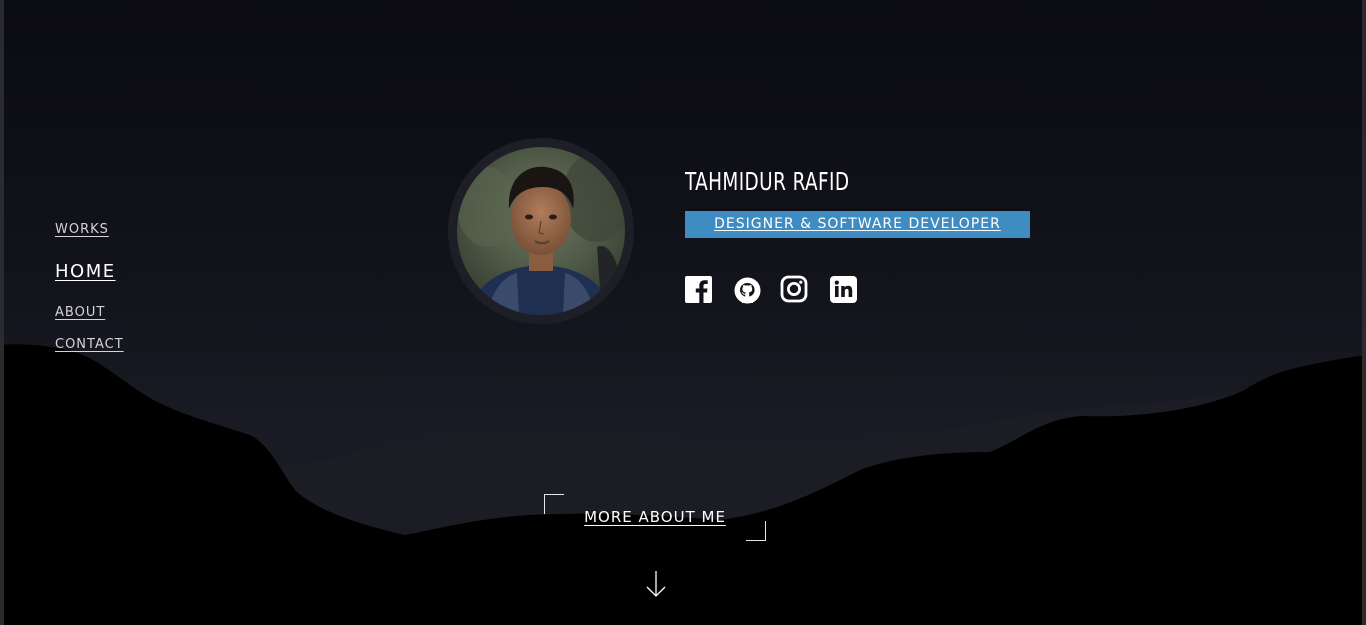  I want to click on avatar, so click(541, 231).